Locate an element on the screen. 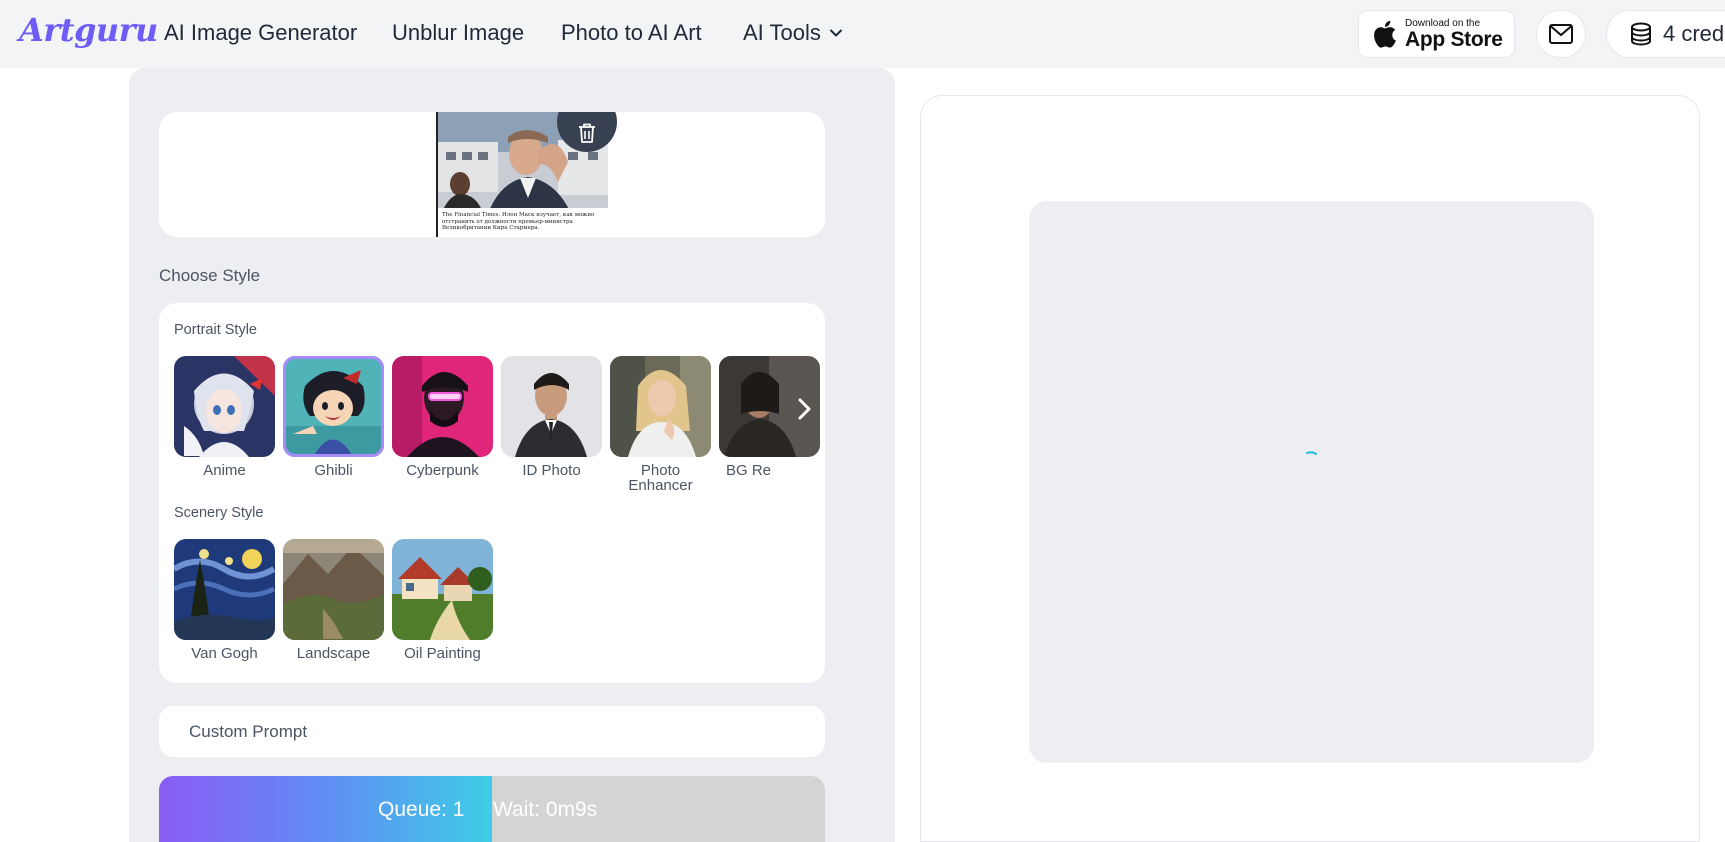  loading-spinner-icon is located at coordinates (1313, 457).